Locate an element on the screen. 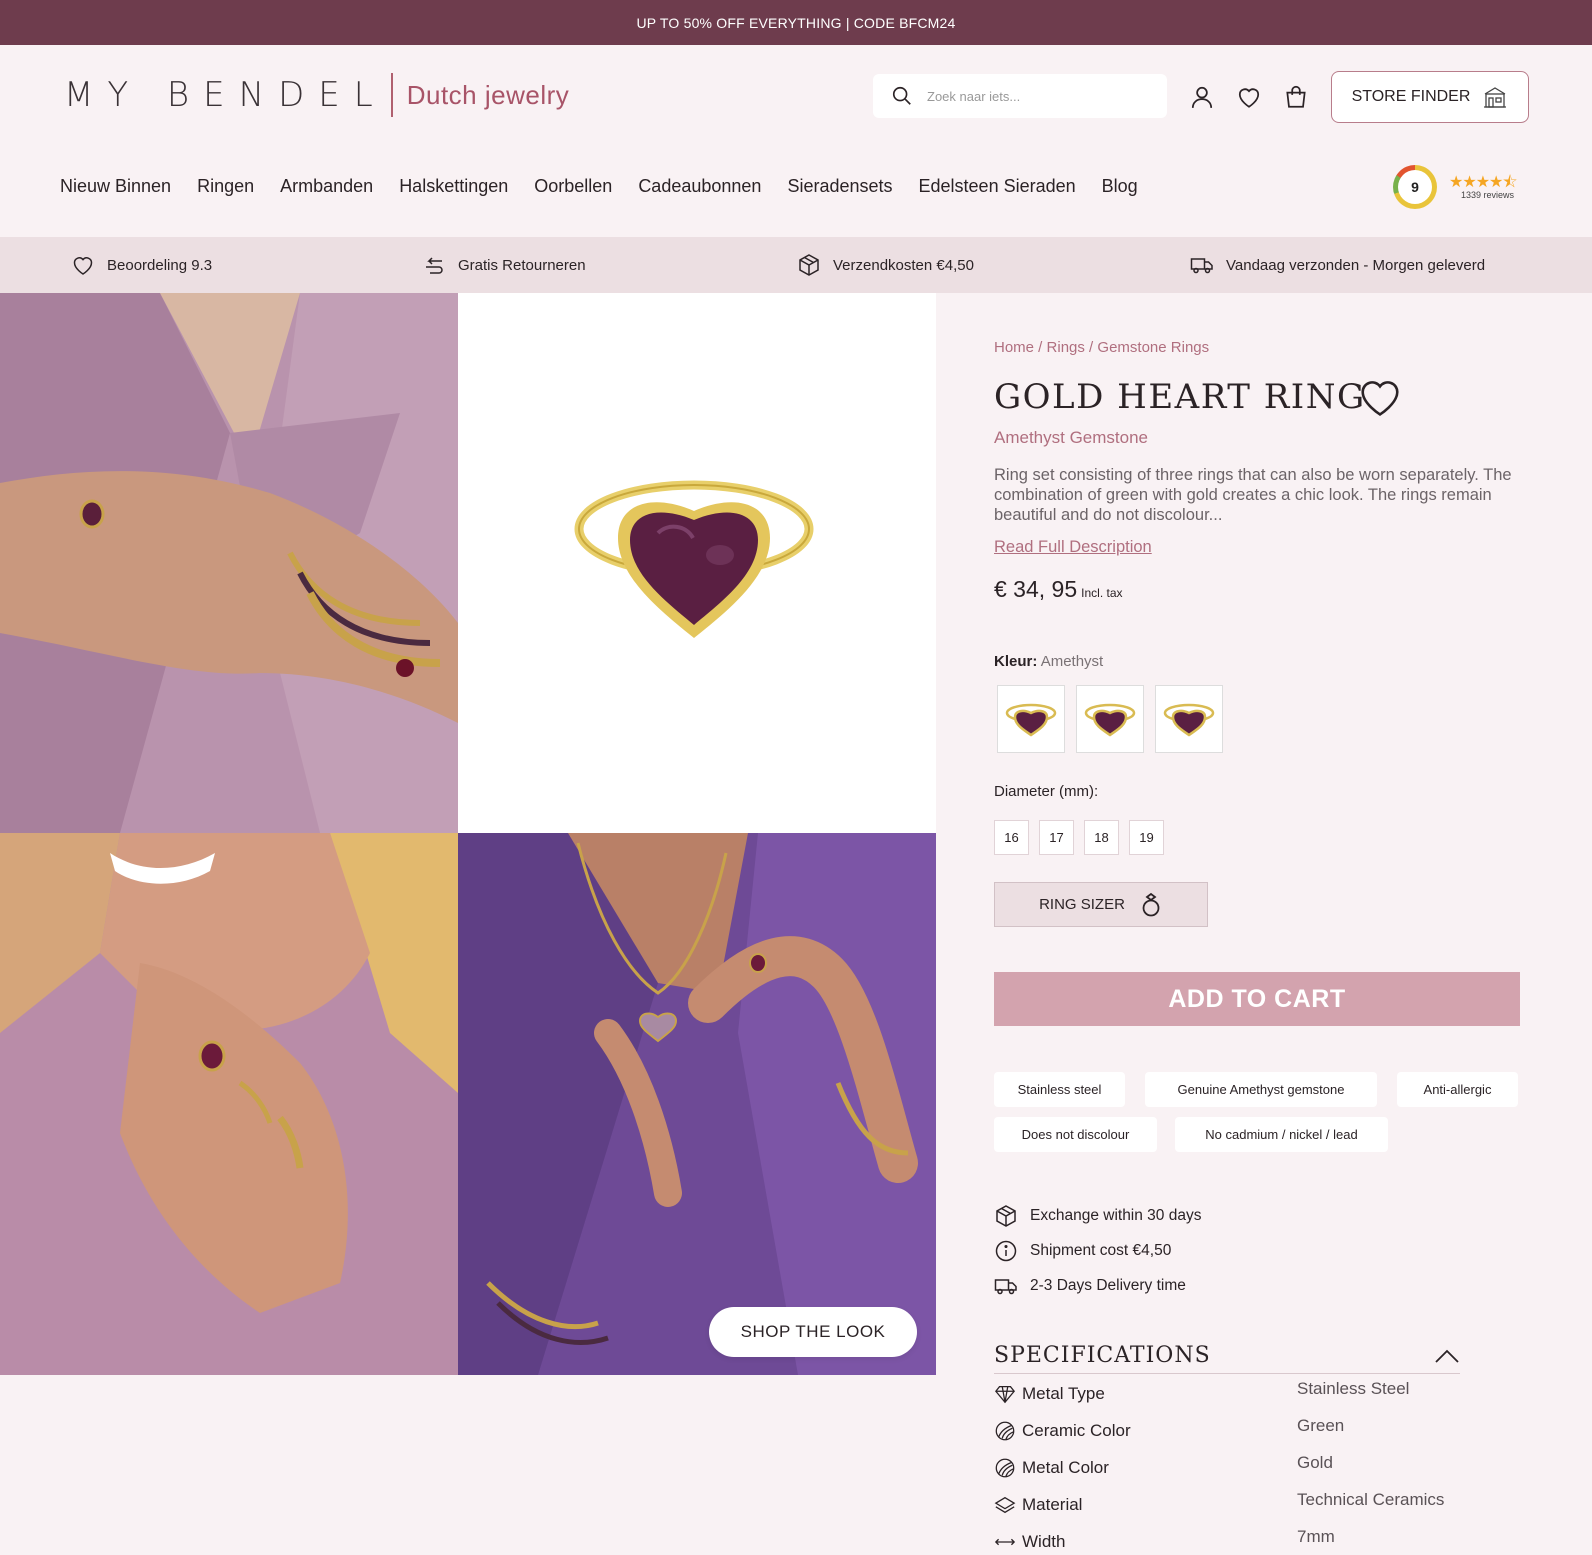 The image size is (1592, 1555). shop-the-look-button: SHOP THE LOOK is located at coordinates (813, 1332).